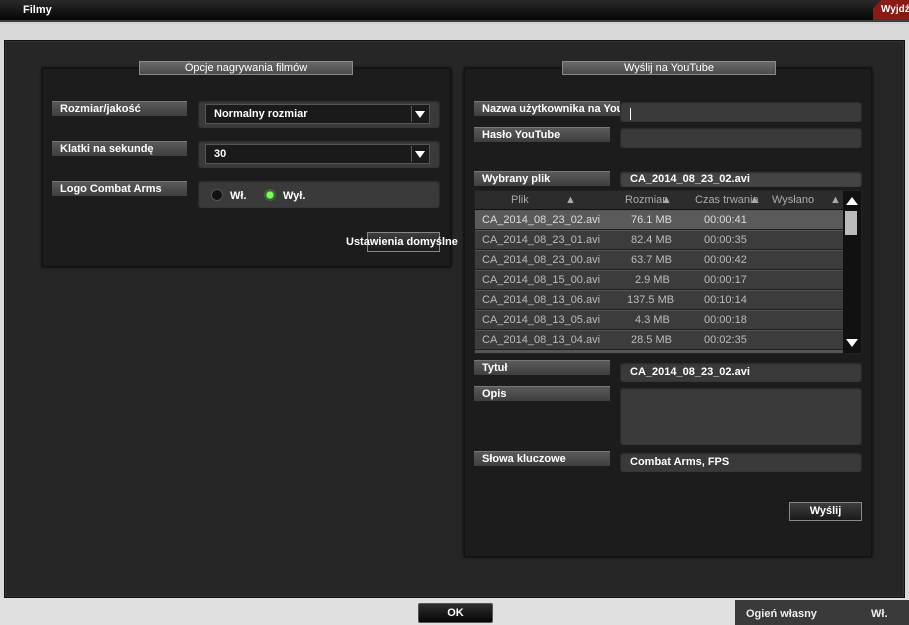  I want to click on friendly-fire-status: Ogień własny Wł., so click(822, 612).